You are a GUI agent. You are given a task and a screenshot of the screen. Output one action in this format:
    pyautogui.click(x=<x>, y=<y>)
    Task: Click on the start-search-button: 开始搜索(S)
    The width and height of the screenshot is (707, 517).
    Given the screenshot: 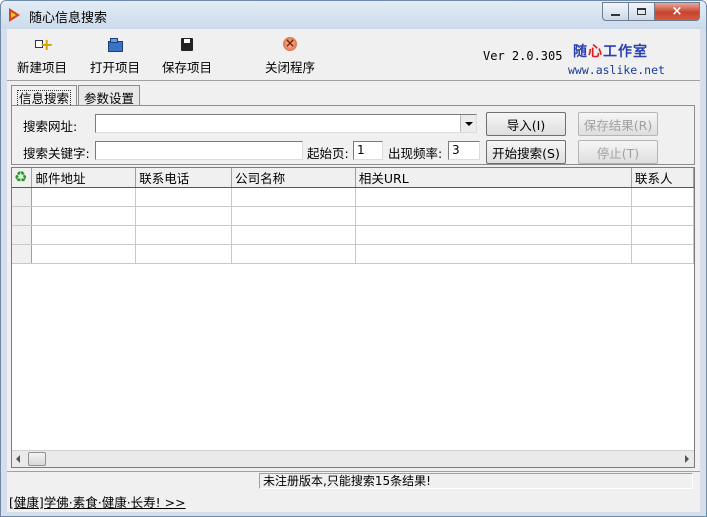 What is the action you would take?
    pyautogui.click(x=526, y=152)
    